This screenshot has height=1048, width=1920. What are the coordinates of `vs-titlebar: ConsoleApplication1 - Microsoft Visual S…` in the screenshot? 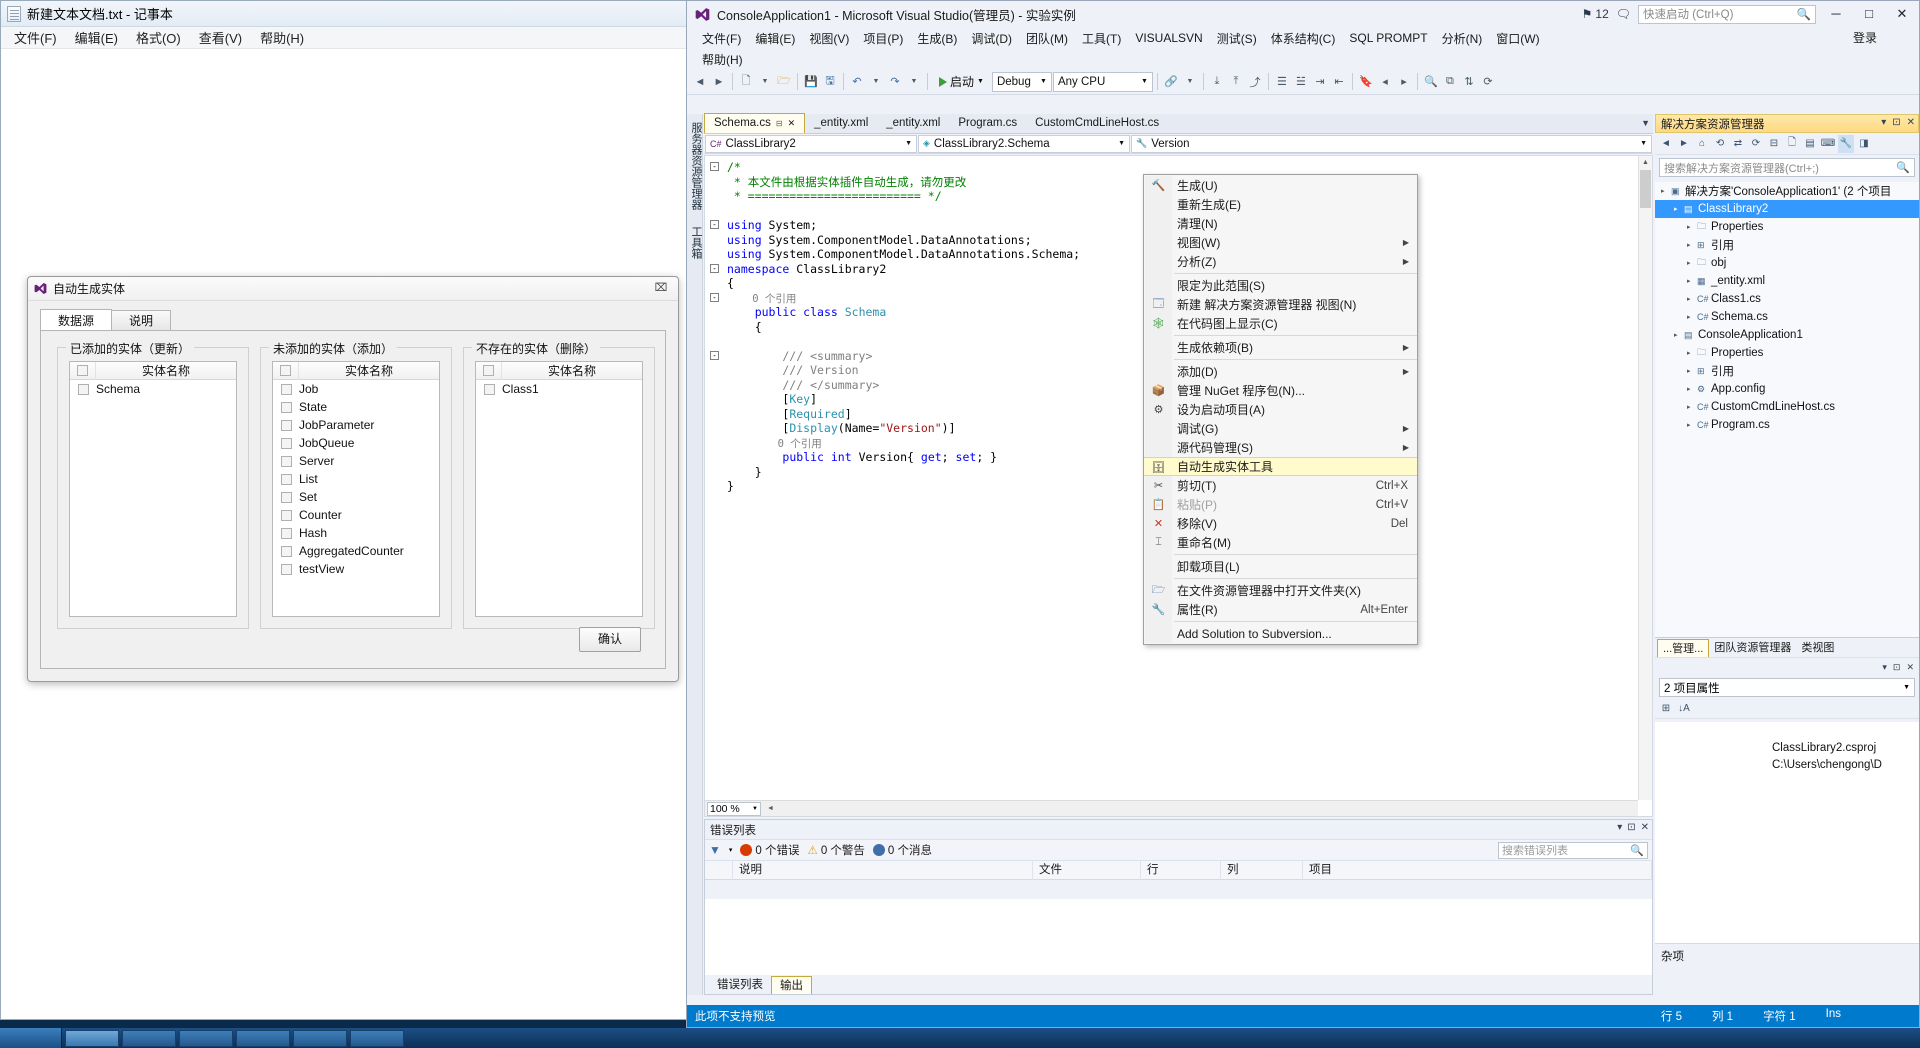 It's located at (1303, 14).